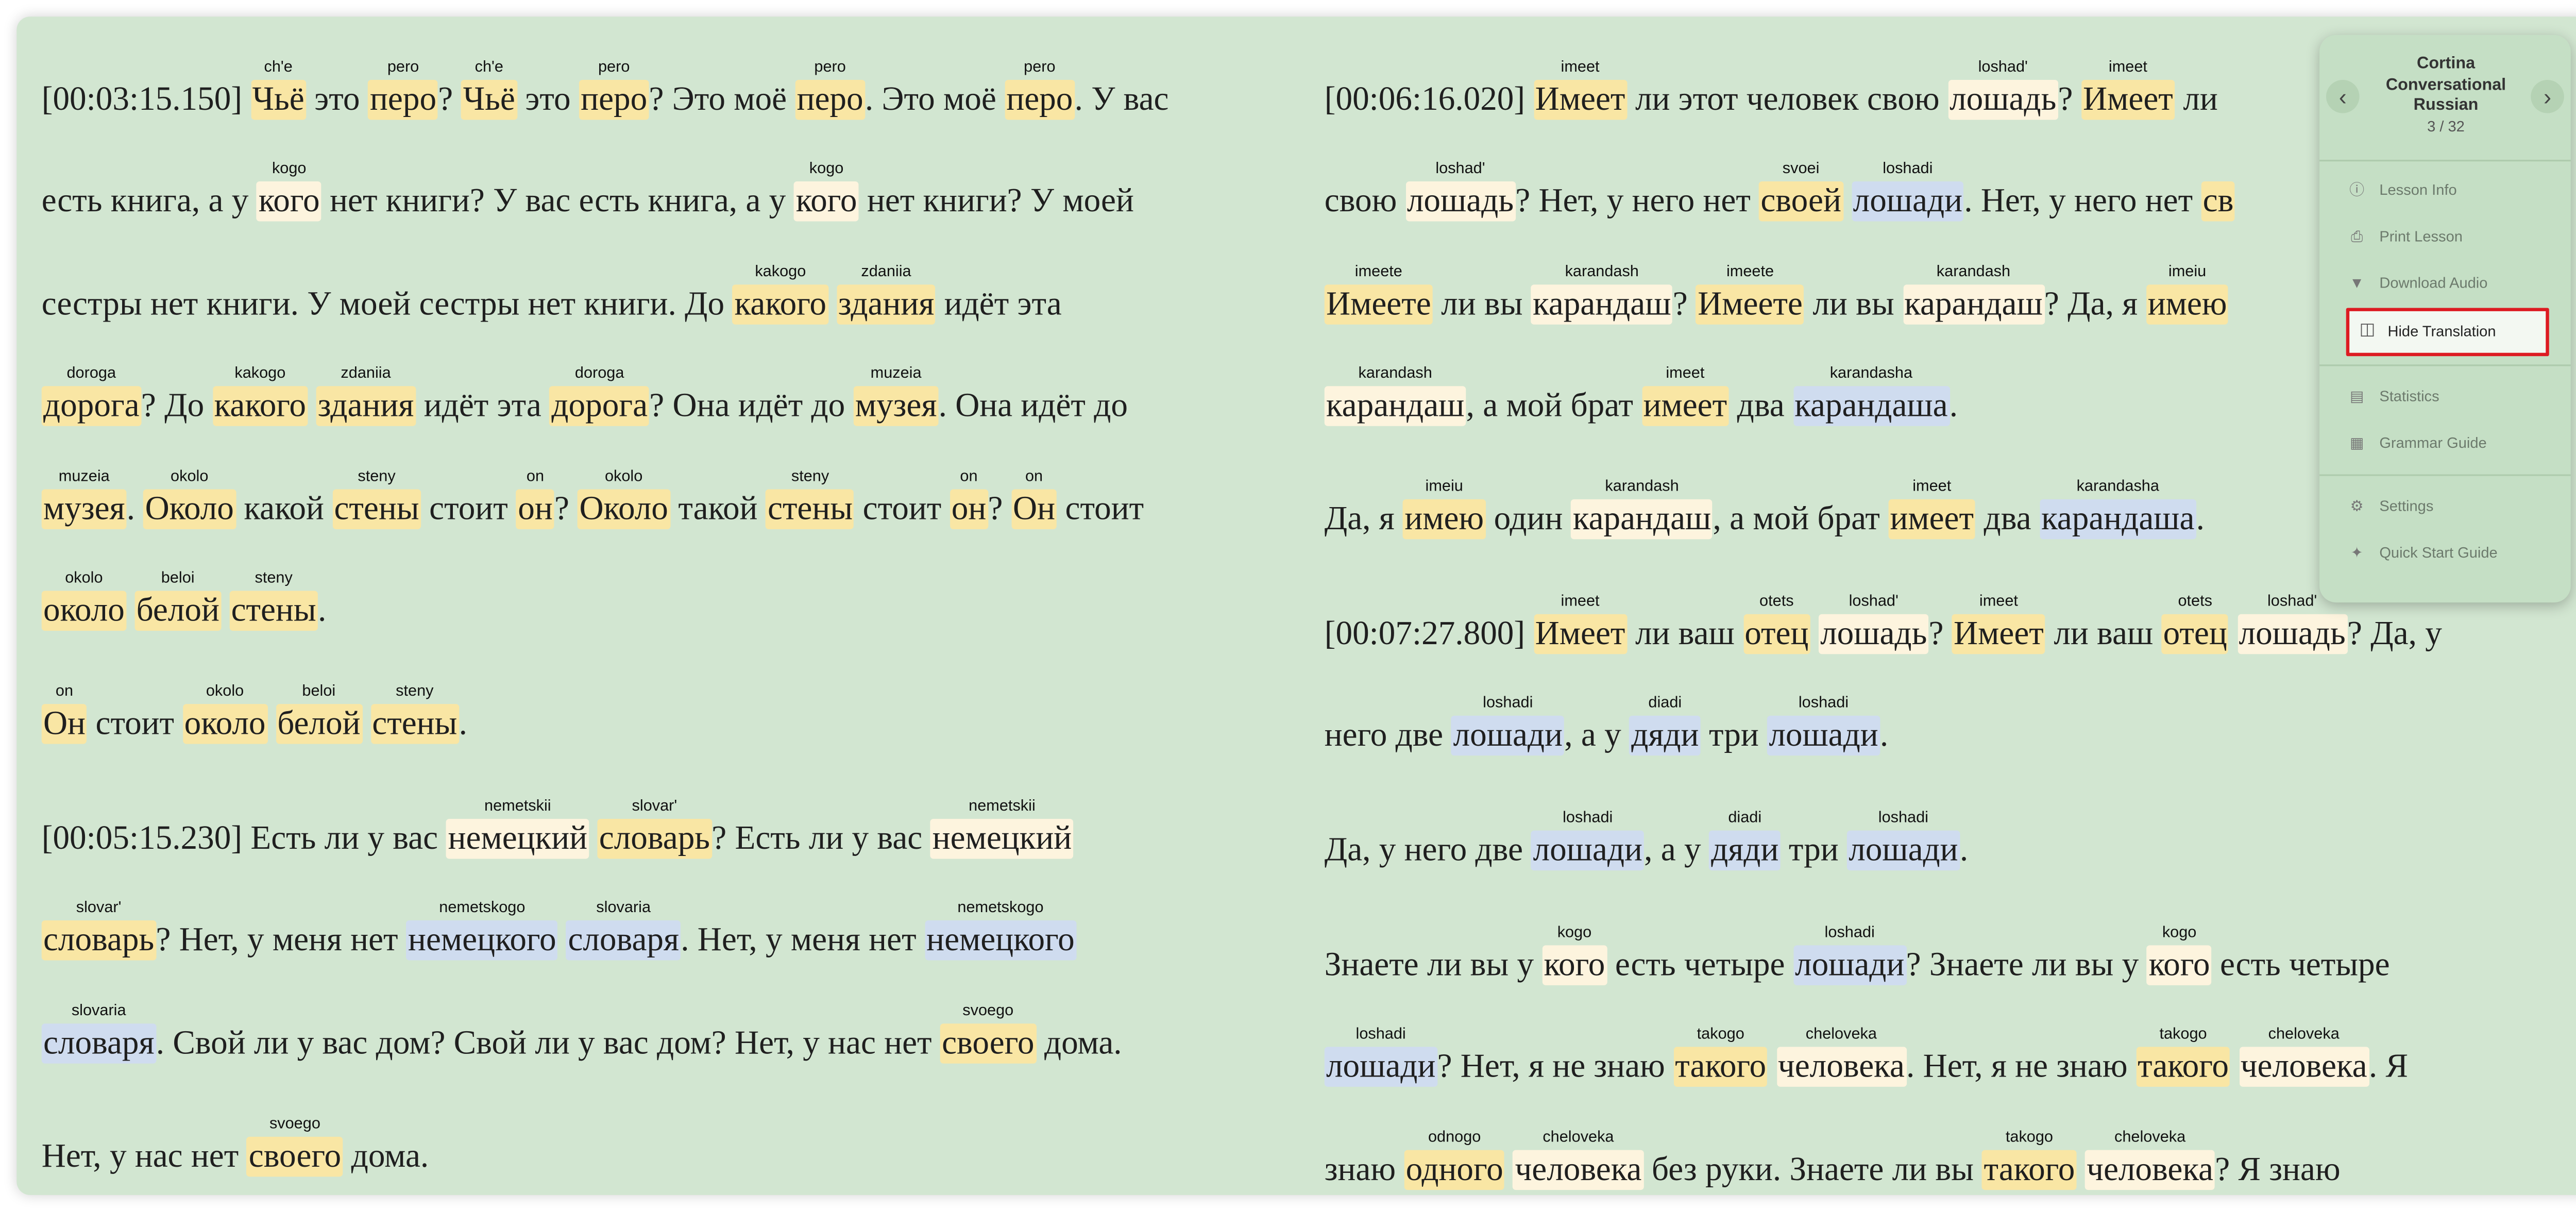 This screenshot has height=1210, width=2576. I want to click on plain-text: один, so click(1528, 519).